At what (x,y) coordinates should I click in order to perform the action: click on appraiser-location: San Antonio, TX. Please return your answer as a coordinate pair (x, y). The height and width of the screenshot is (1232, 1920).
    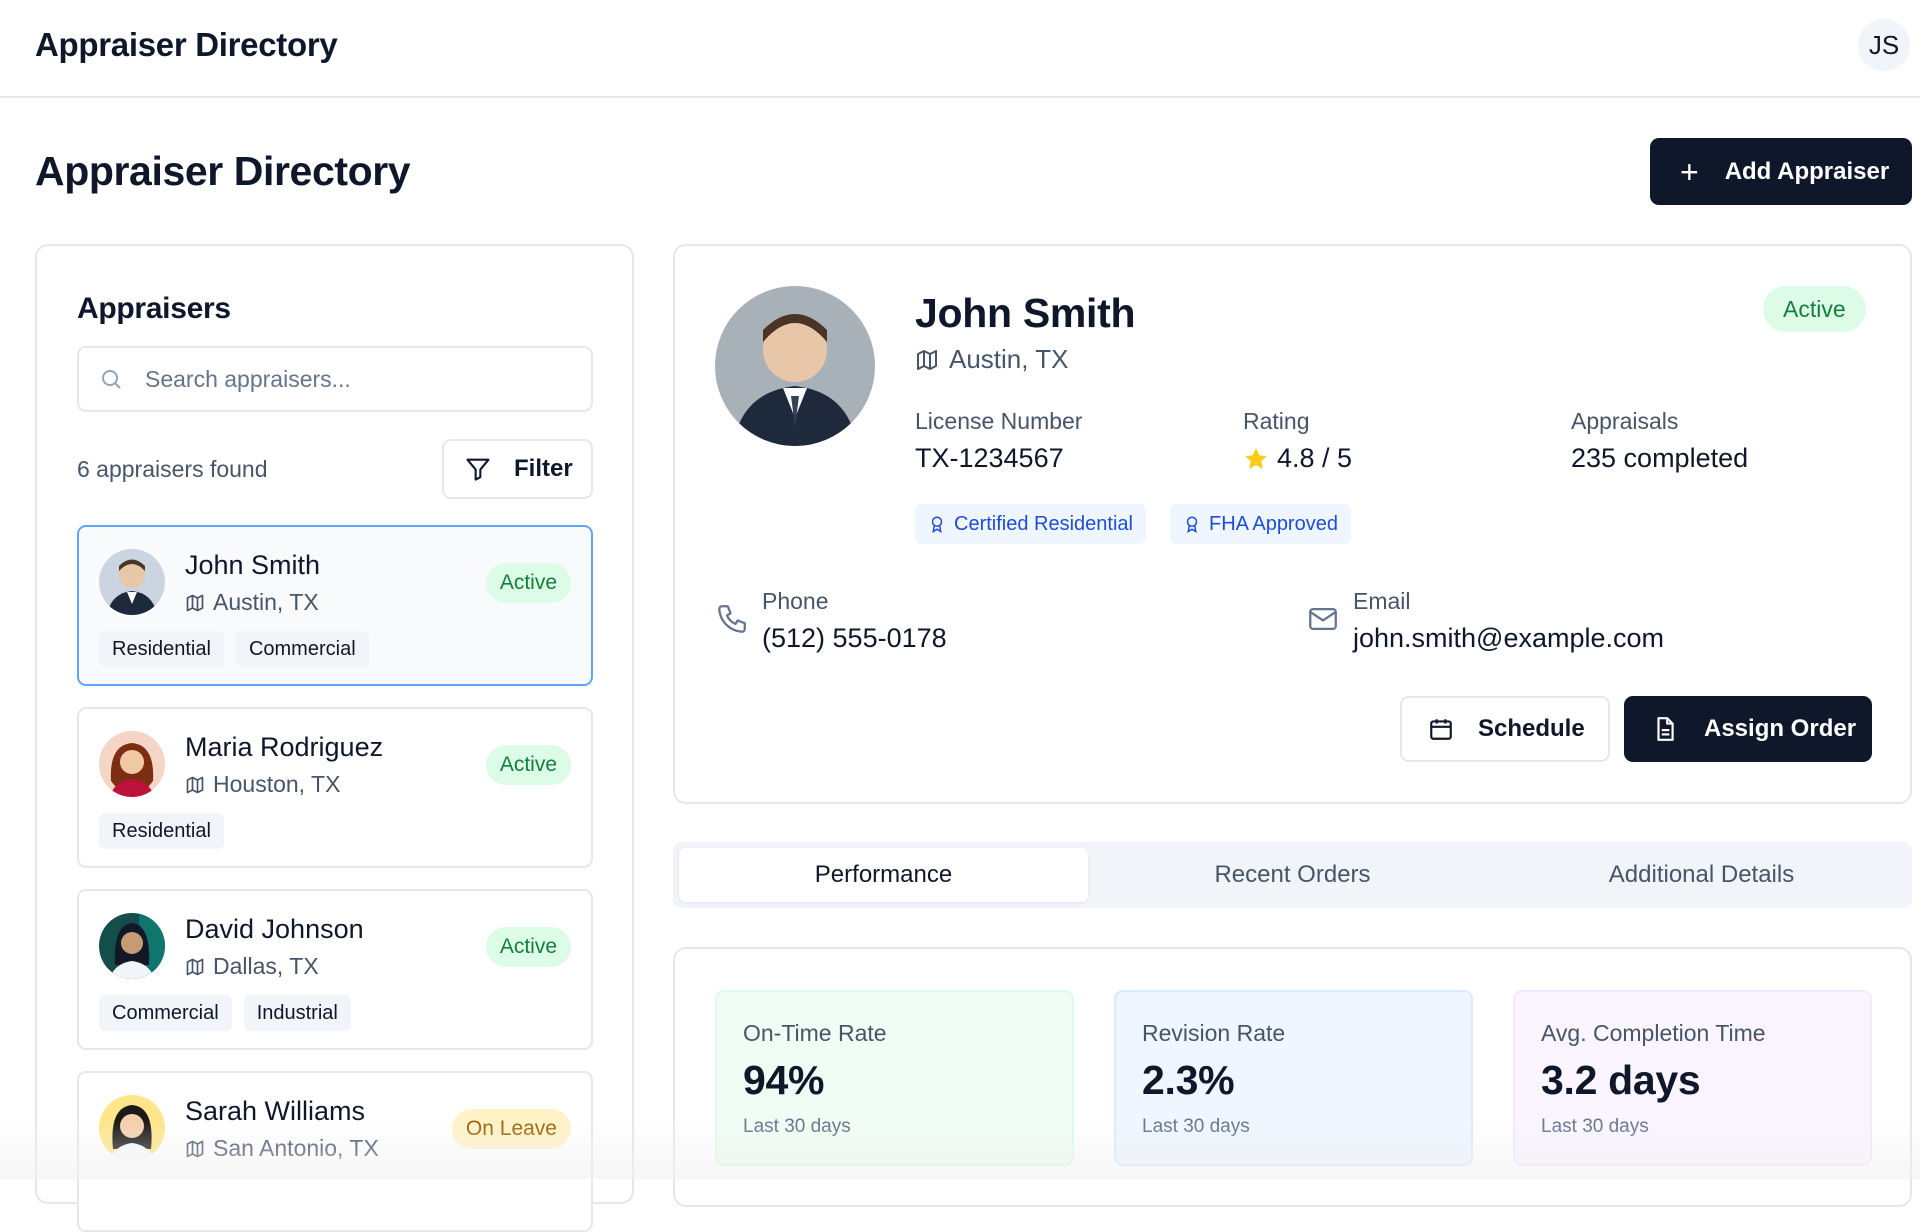
    Looking at the image, I should click on (282, 1148).